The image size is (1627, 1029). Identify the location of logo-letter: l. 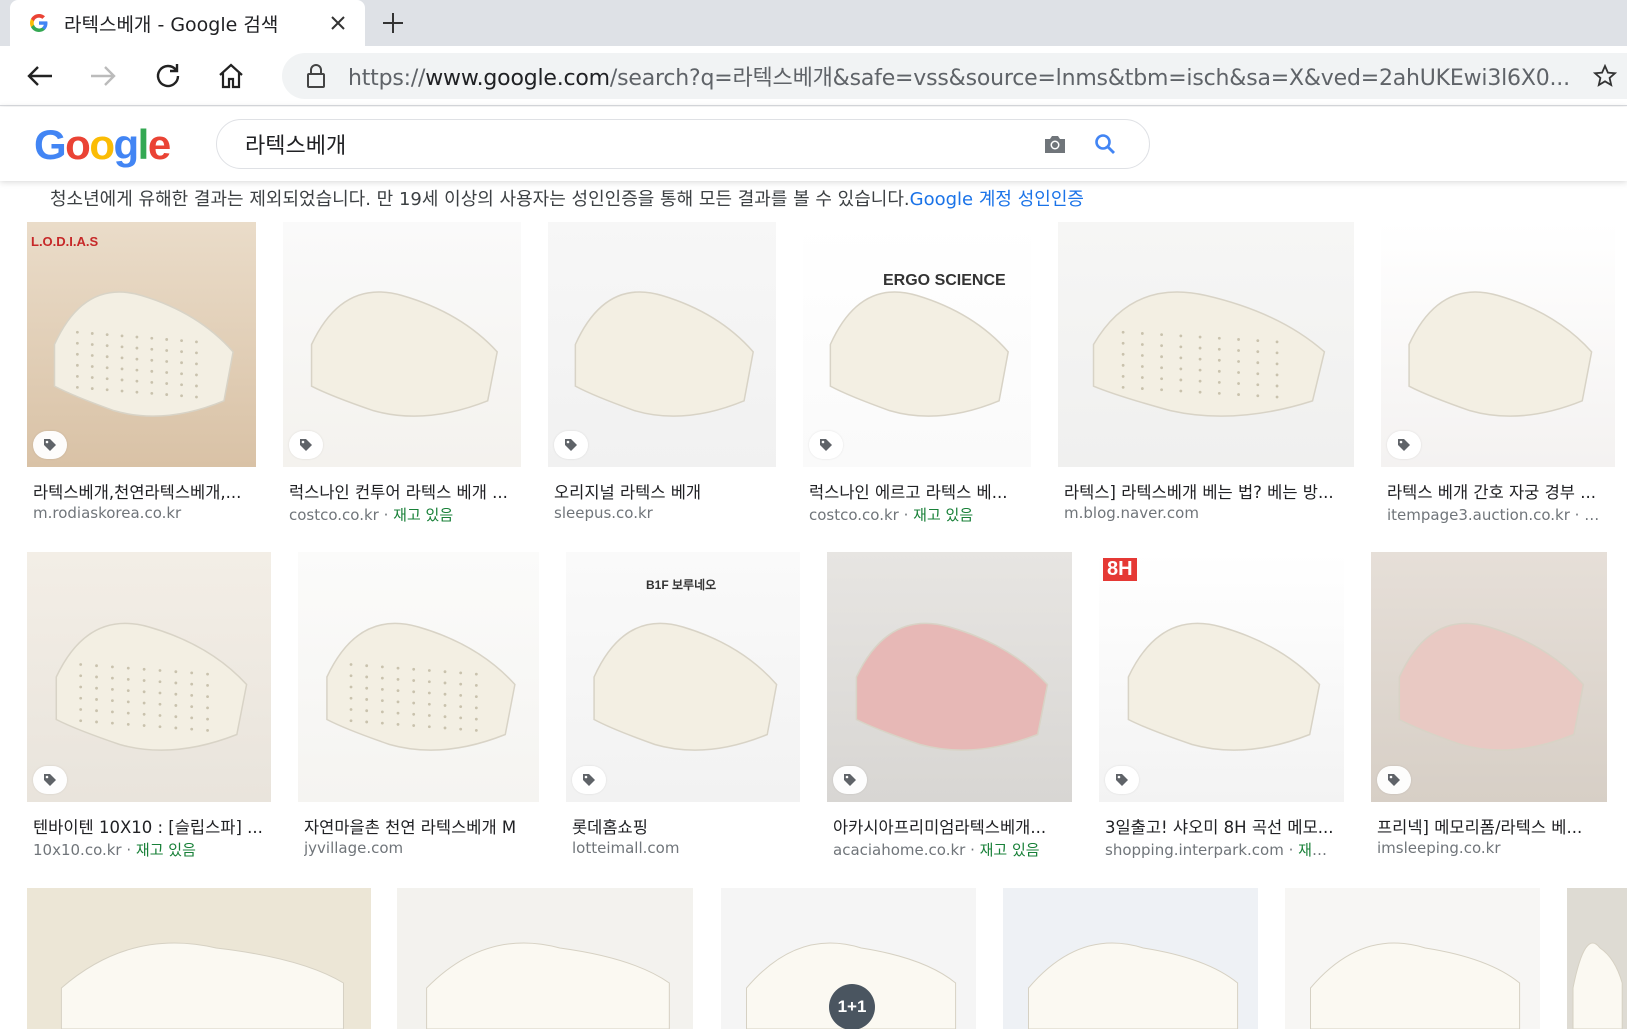
(143, 144).